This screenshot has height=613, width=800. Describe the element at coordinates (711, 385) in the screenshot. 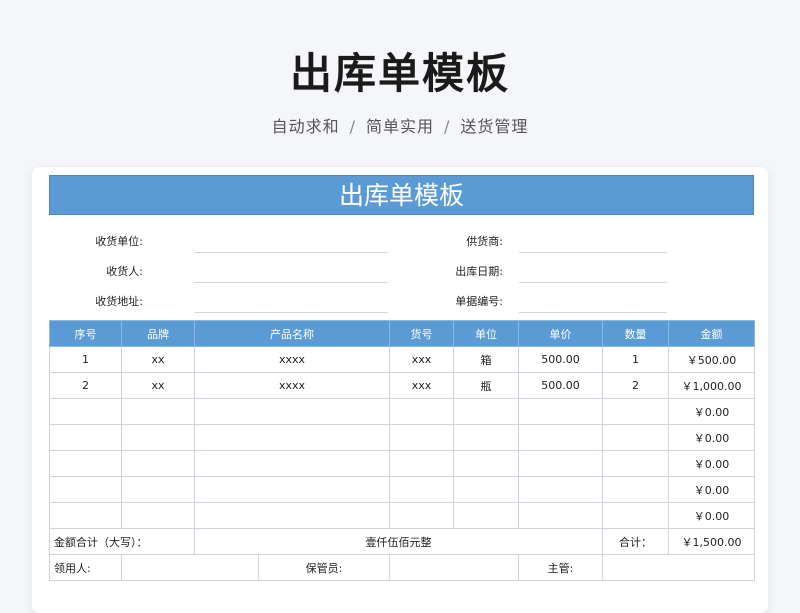

I see `cell-amount: ￥1,000.00` at that location.